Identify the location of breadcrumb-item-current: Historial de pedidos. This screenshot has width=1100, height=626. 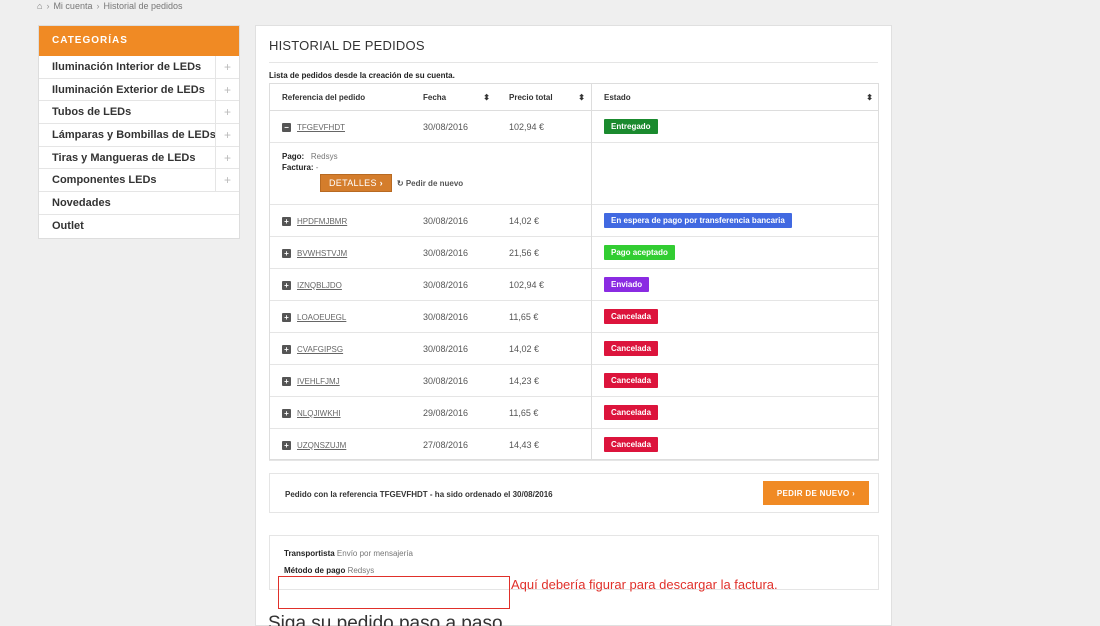
(143, 6).